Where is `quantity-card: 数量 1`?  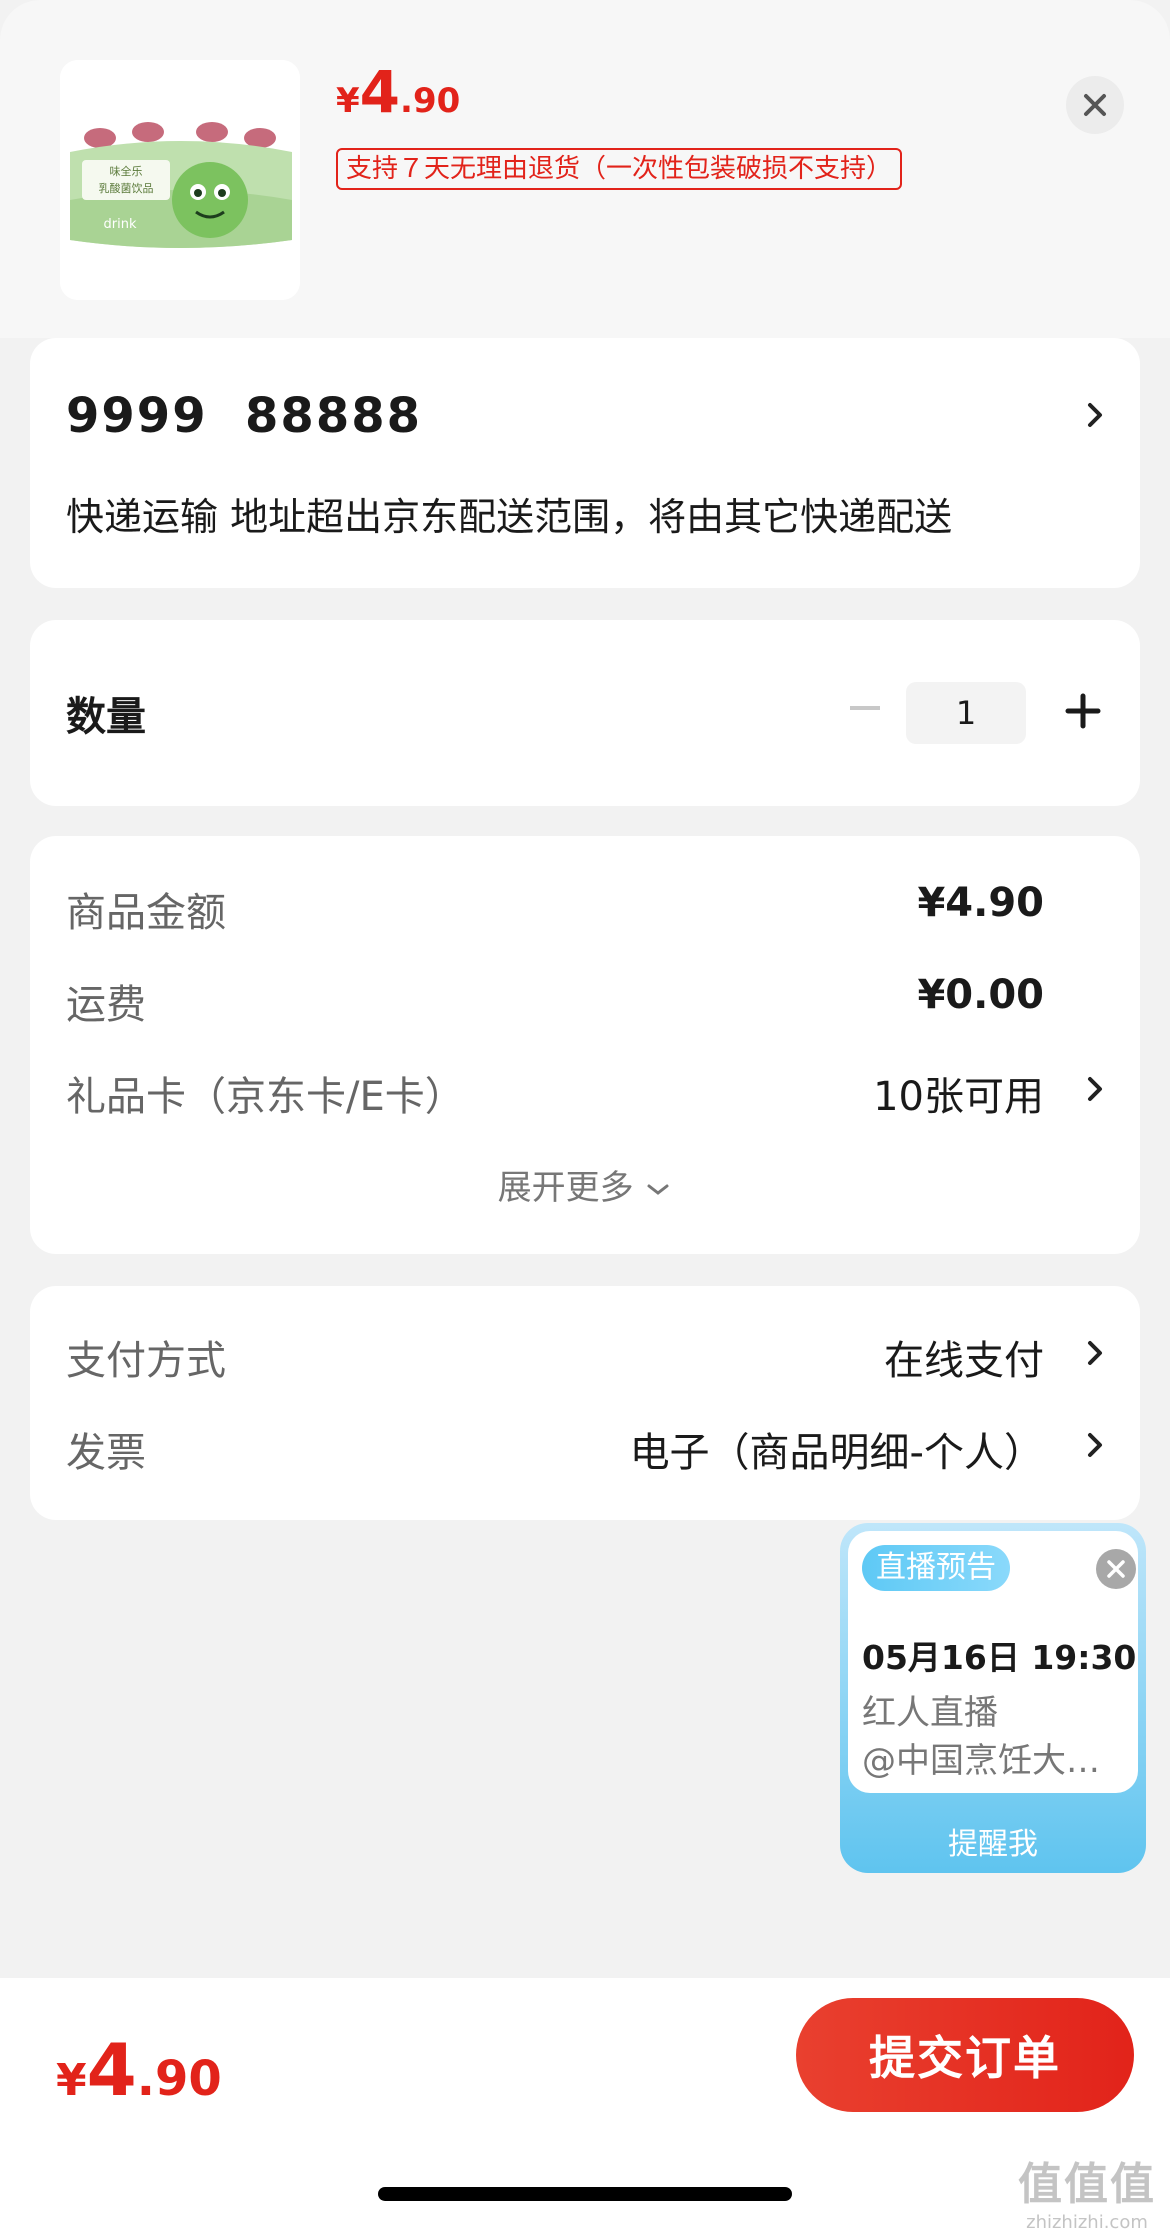
quantity-card: 数量 1 is located at coordinates (585, 713).